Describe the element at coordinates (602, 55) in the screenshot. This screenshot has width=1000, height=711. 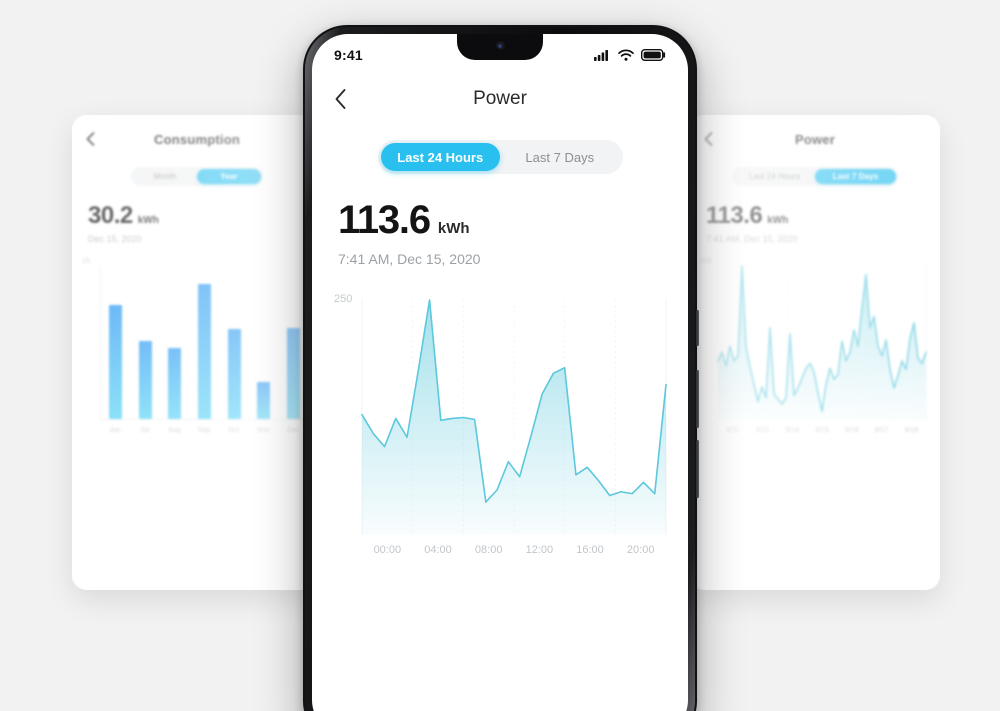
I see `signal-icon` at that location.